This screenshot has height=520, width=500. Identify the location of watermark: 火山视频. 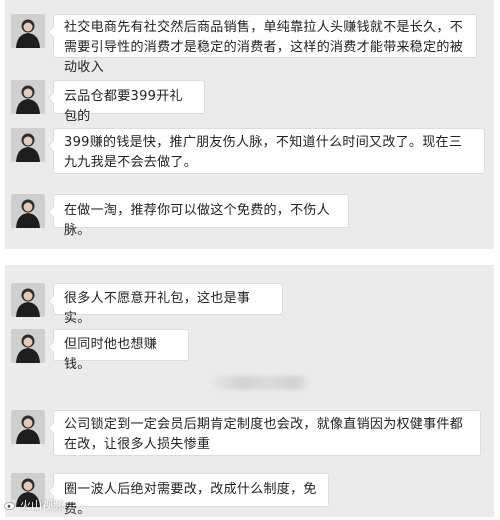
(34, 505).